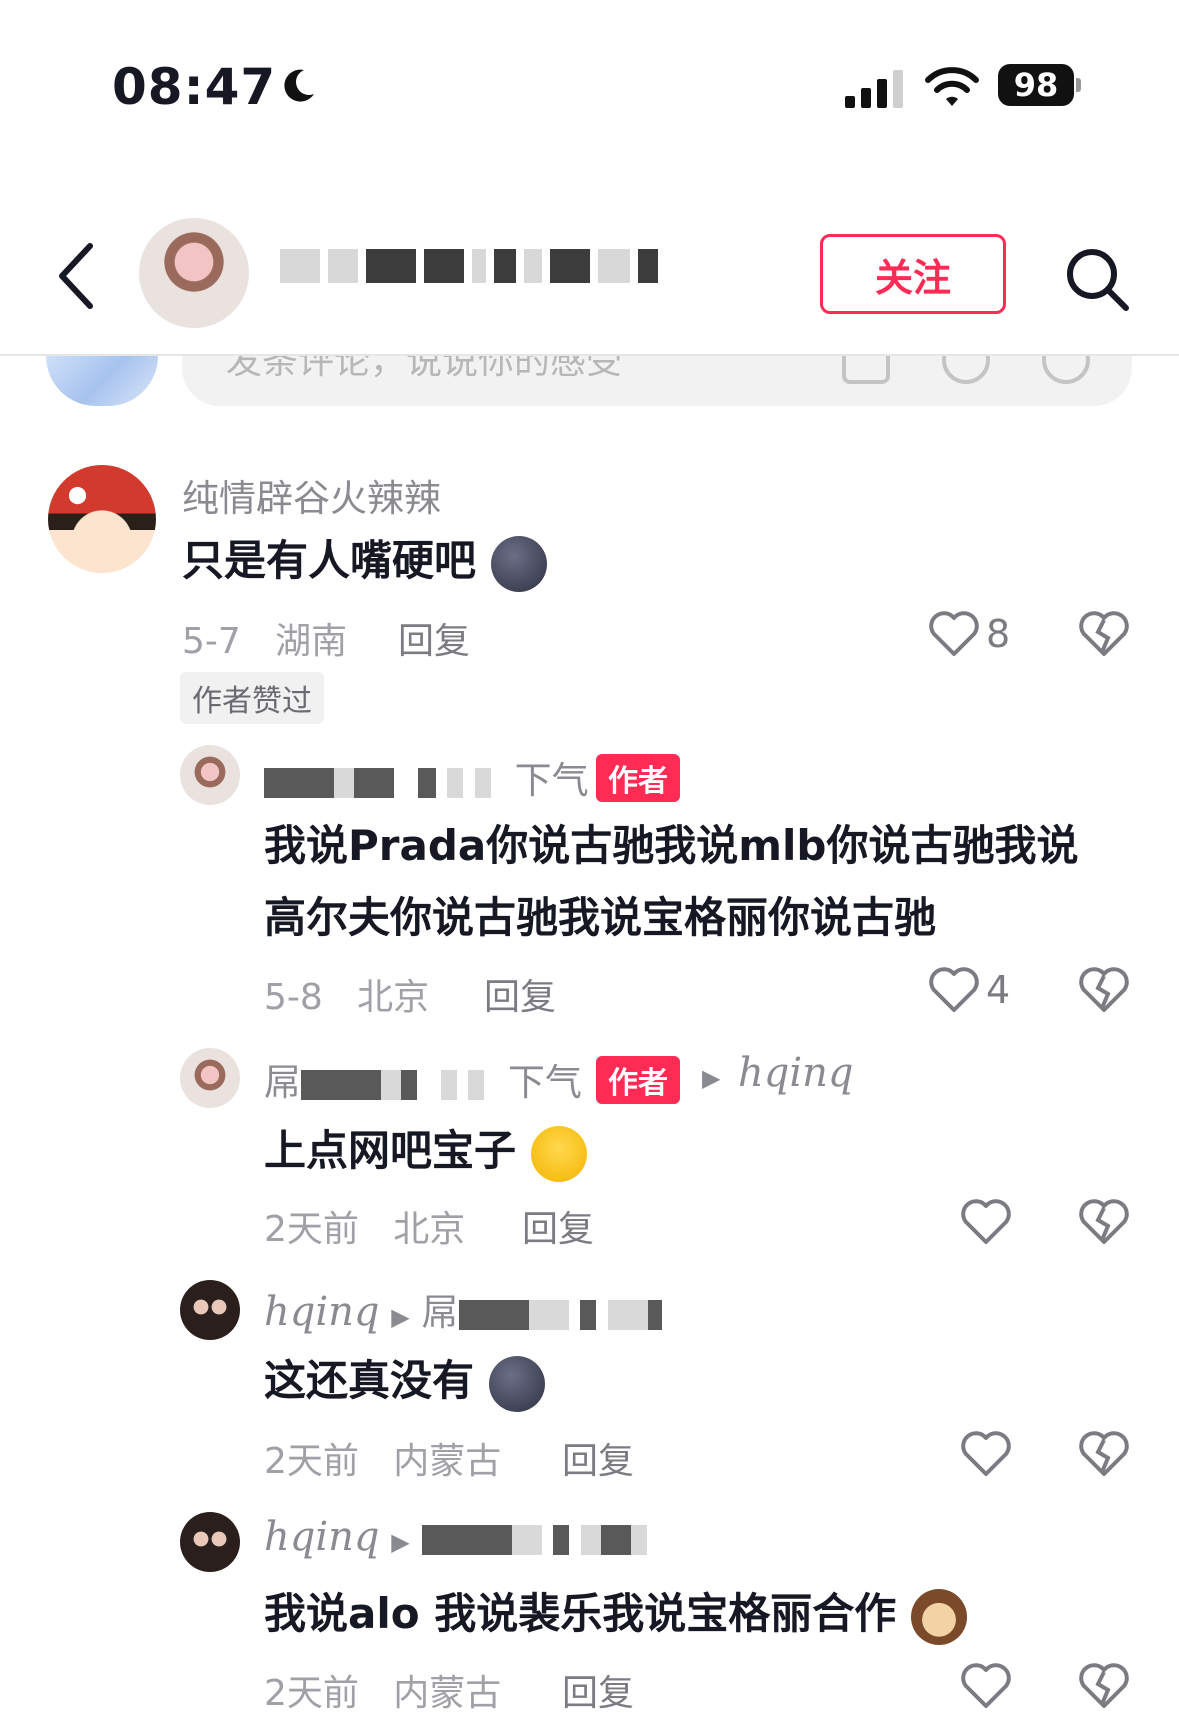 Image resolution: width=1179 pixels, height=1730 pixels. What do you see at coordinates (194, 273) in the screenshot?
I see `author-avatar` at bounding box center [194, 273].